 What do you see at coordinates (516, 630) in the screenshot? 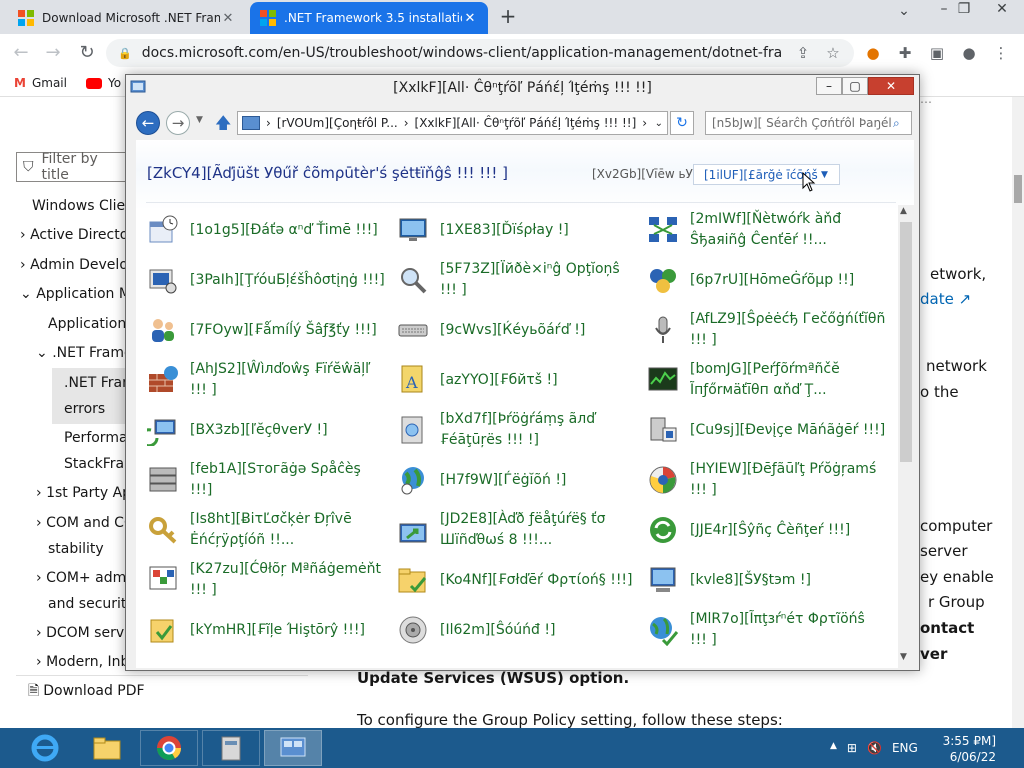
I see `control-panel-item: [Il62m][Ŝóúńđ !]` at bounding box center [516, 630].